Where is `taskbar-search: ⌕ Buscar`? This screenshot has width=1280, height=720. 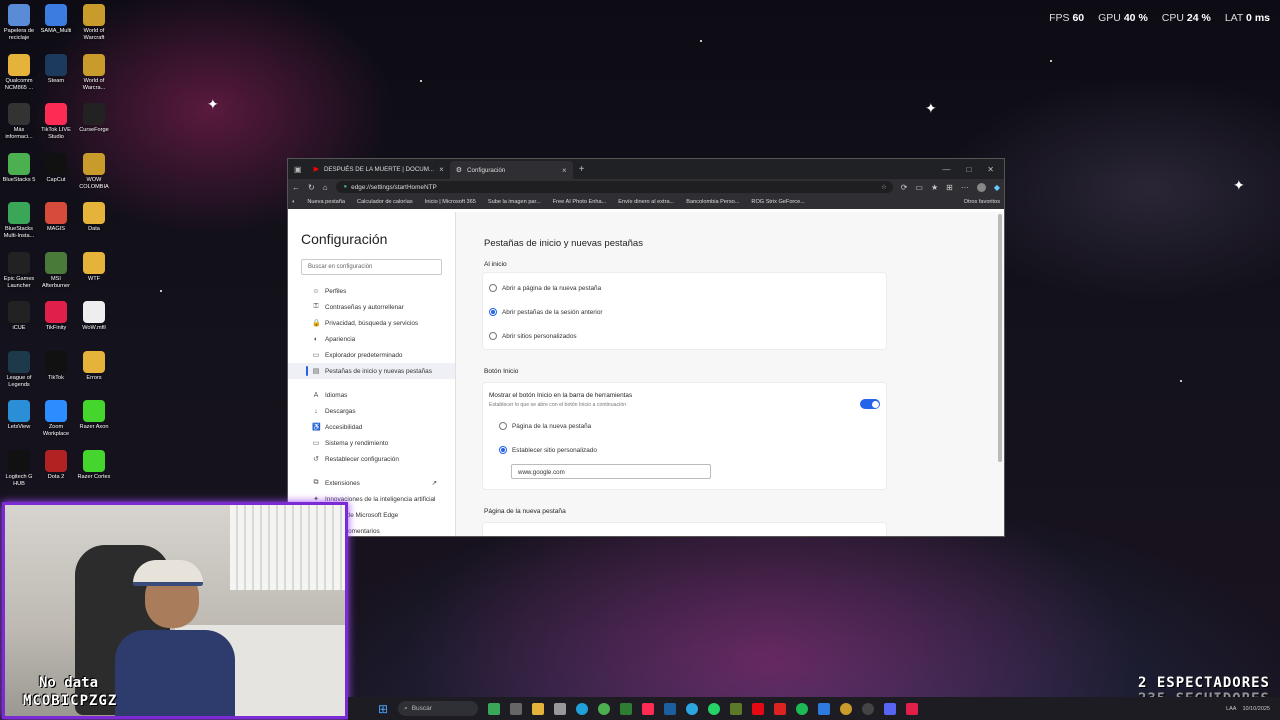 taskbar-search: ⌕ Buscar is located at coordinates (438, 708).